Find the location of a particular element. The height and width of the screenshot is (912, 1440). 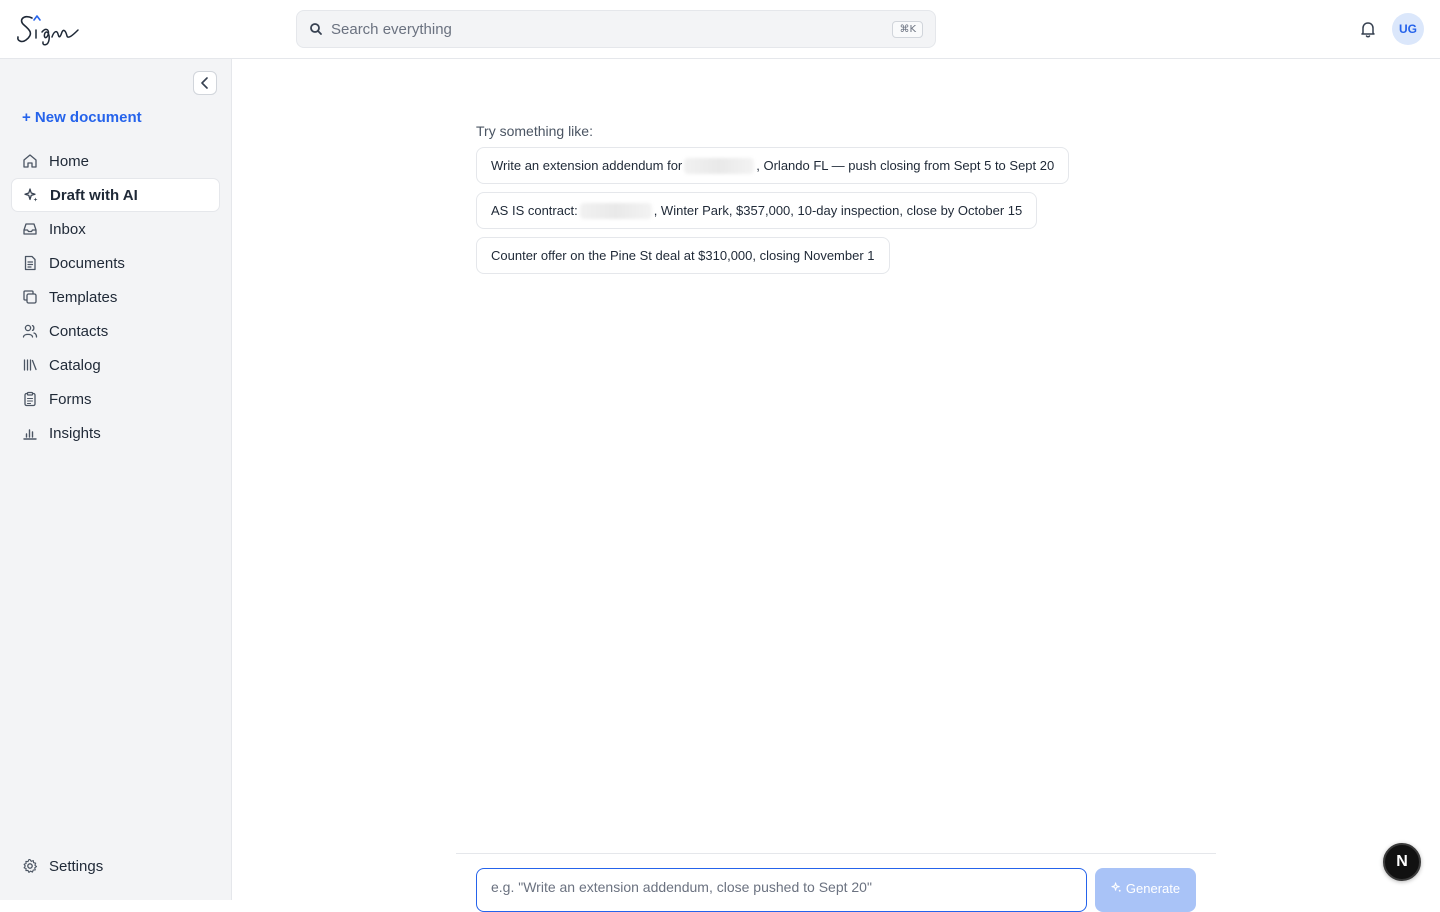

dev-tools-button: N is located at coordinates (1402, 862).